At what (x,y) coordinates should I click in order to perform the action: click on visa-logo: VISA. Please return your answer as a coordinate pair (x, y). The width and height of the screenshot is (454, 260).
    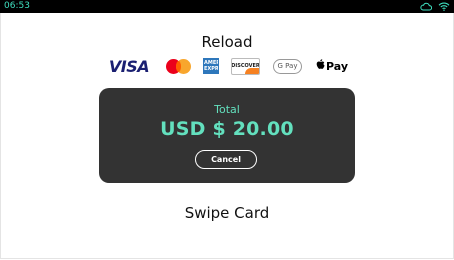
    Looking at the image, I should click on (129, 66).